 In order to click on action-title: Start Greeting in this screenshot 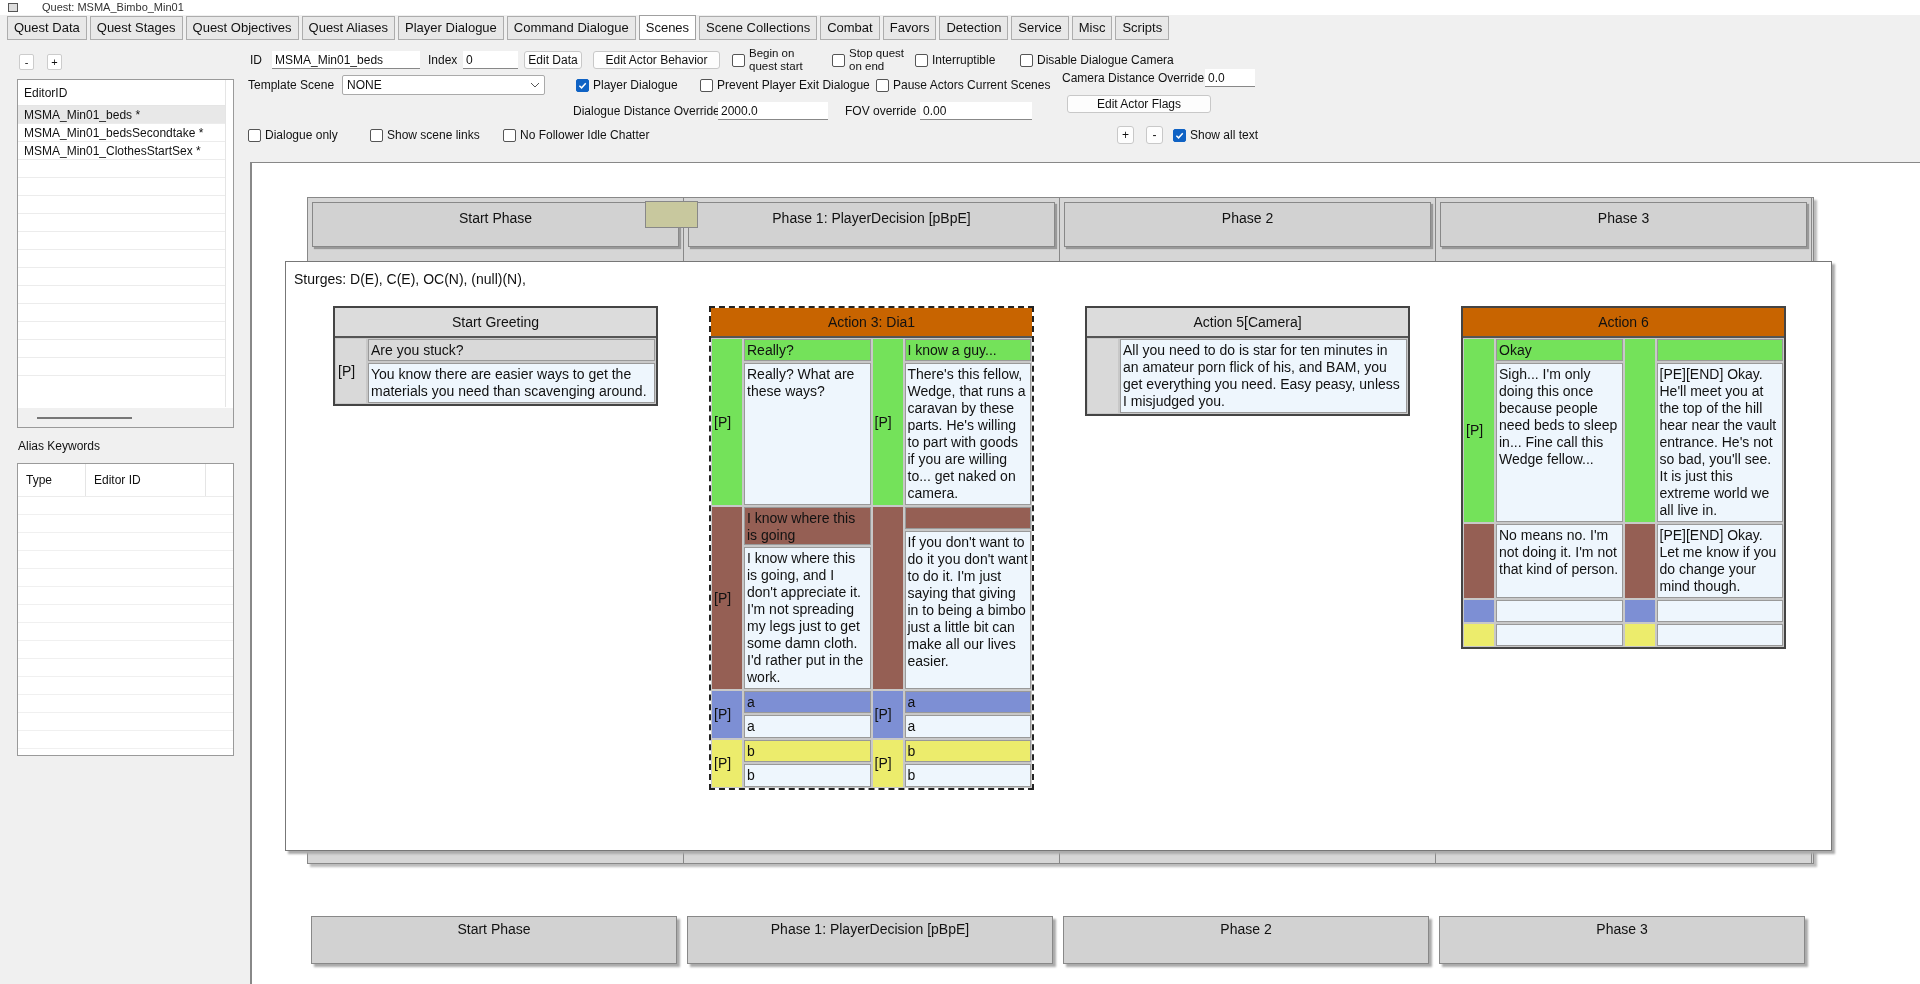, I will do `click(495, 323)`.